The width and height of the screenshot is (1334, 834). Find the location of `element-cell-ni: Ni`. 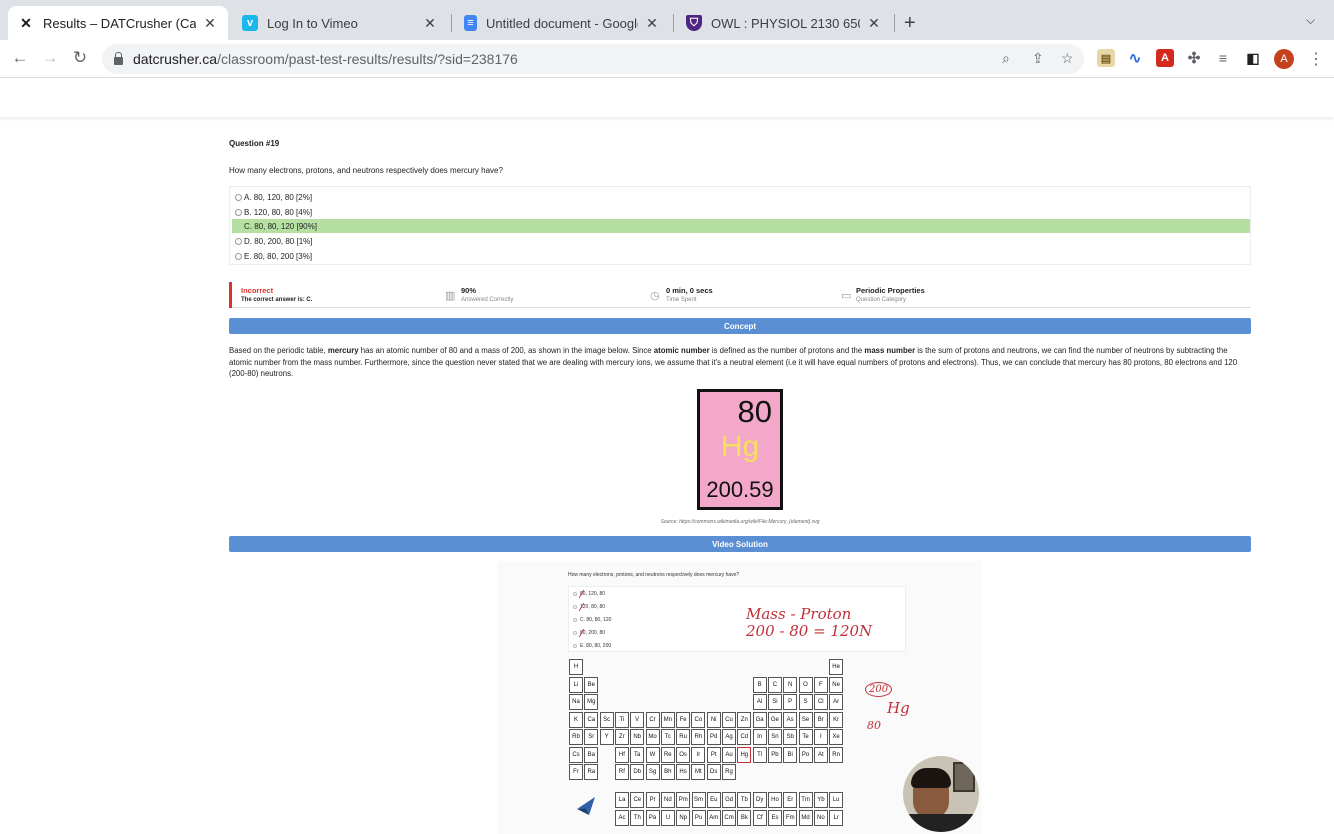

element-cell-ni: Ni is located at coordinates (713, 719).